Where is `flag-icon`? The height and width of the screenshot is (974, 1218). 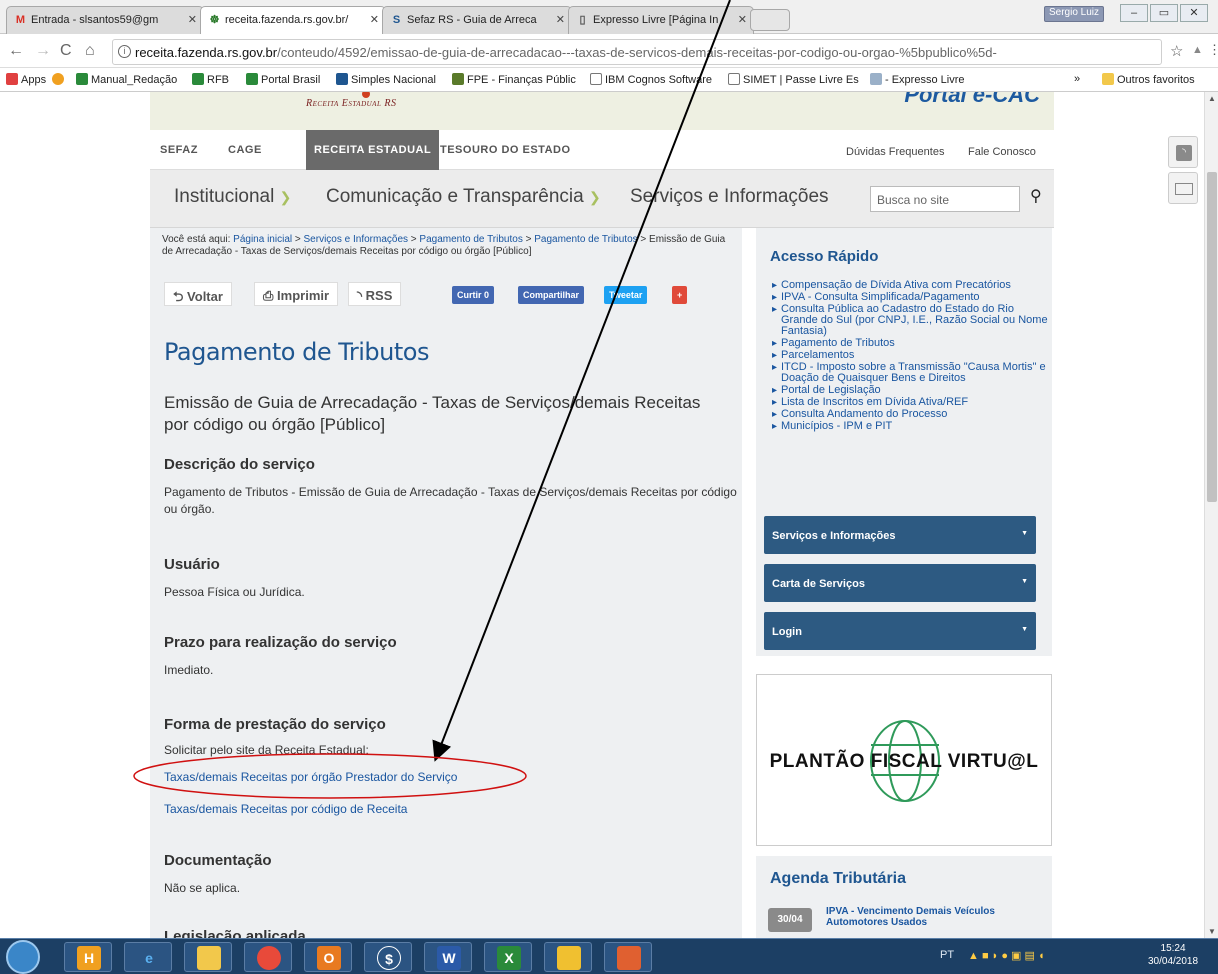
flag-icon is located at coordinates (198, 79).